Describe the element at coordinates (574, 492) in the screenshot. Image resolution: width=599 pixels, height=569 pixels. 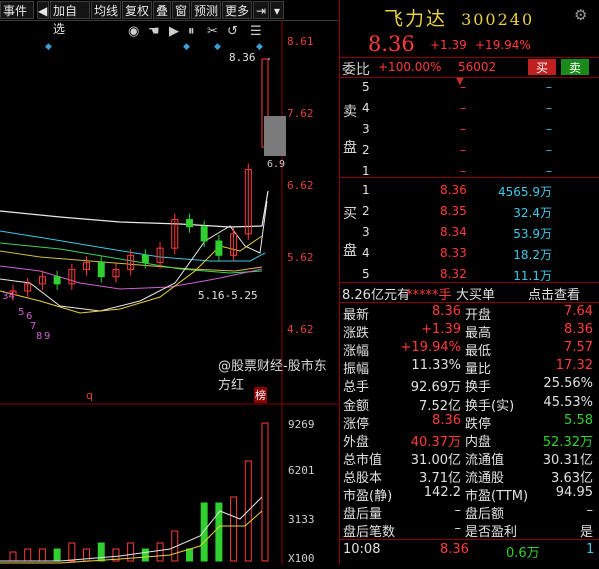
I see `stat-value: 94.95` at that location.